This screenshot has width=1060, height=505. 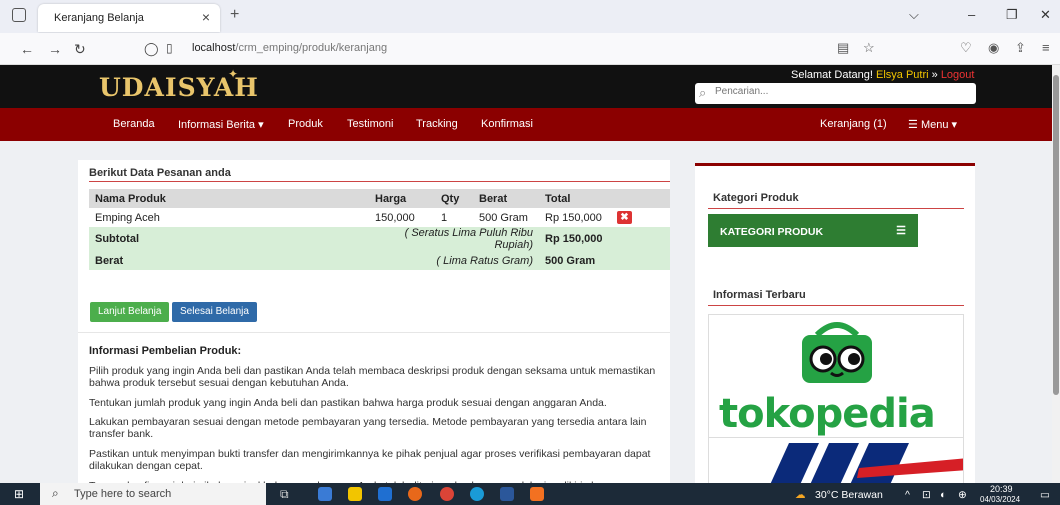 I want to click on scroll-thumb, so click(x=1056, y=235).